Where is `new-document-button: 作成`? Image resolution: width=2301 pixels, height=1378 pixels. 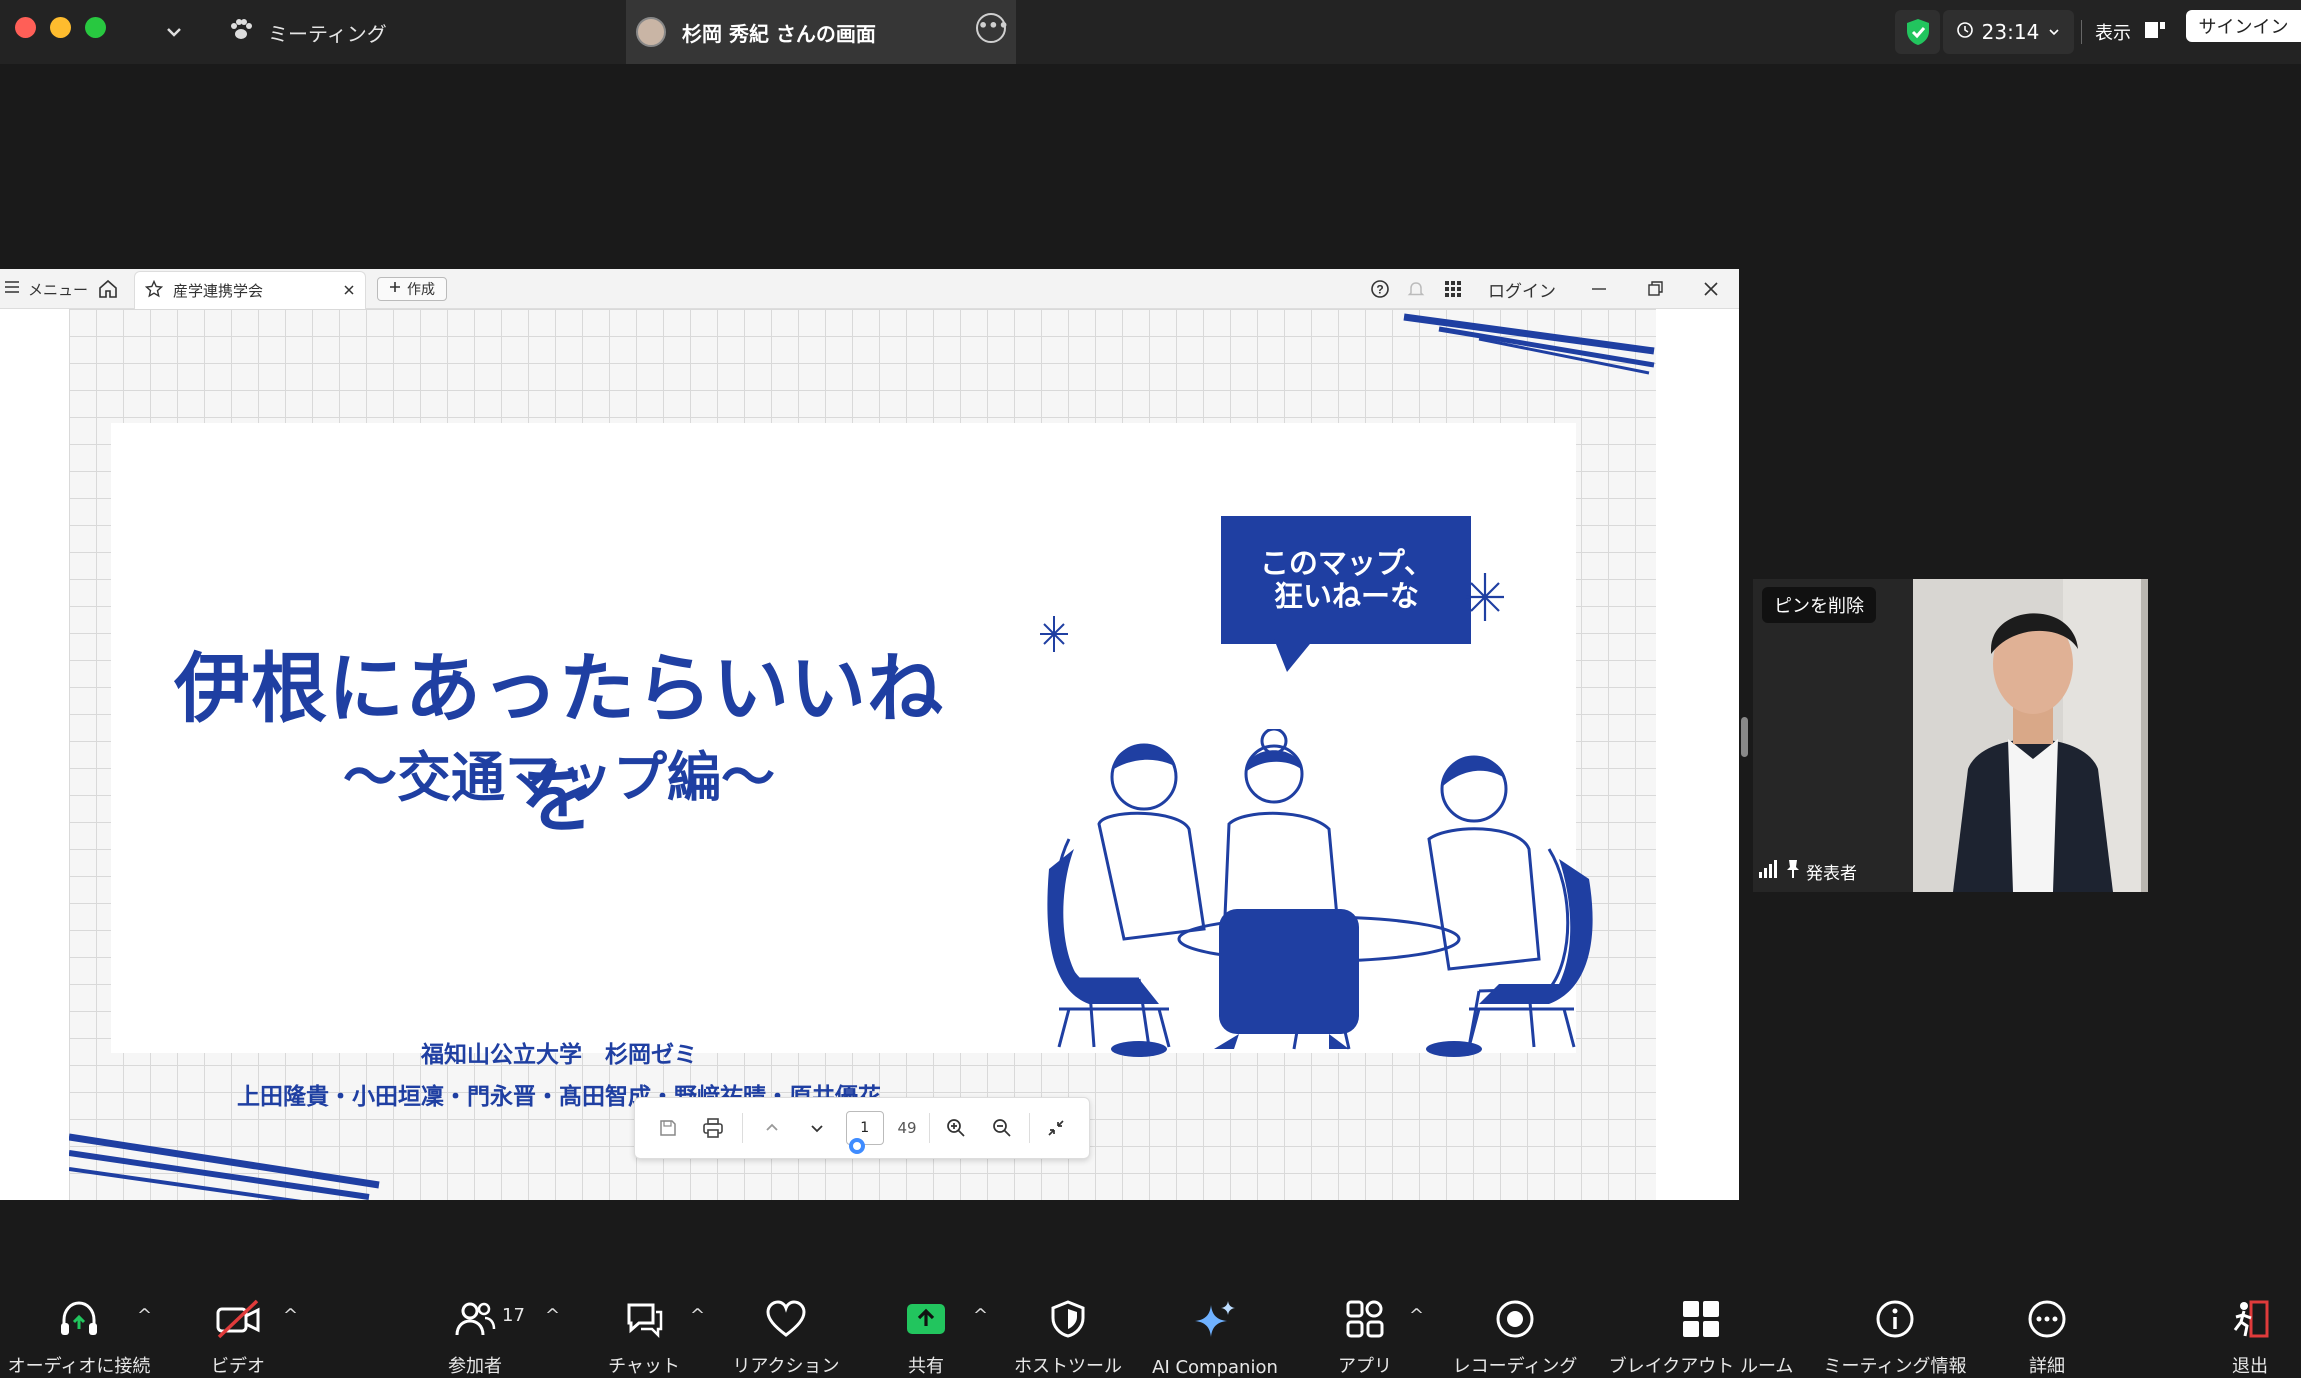
new-document-button: 作成 is located at coordinates (412, 289).